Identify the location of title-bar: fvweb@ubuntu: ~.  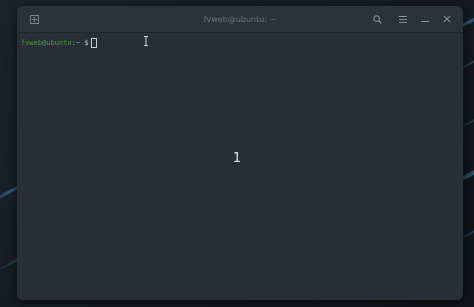
(240, 19).